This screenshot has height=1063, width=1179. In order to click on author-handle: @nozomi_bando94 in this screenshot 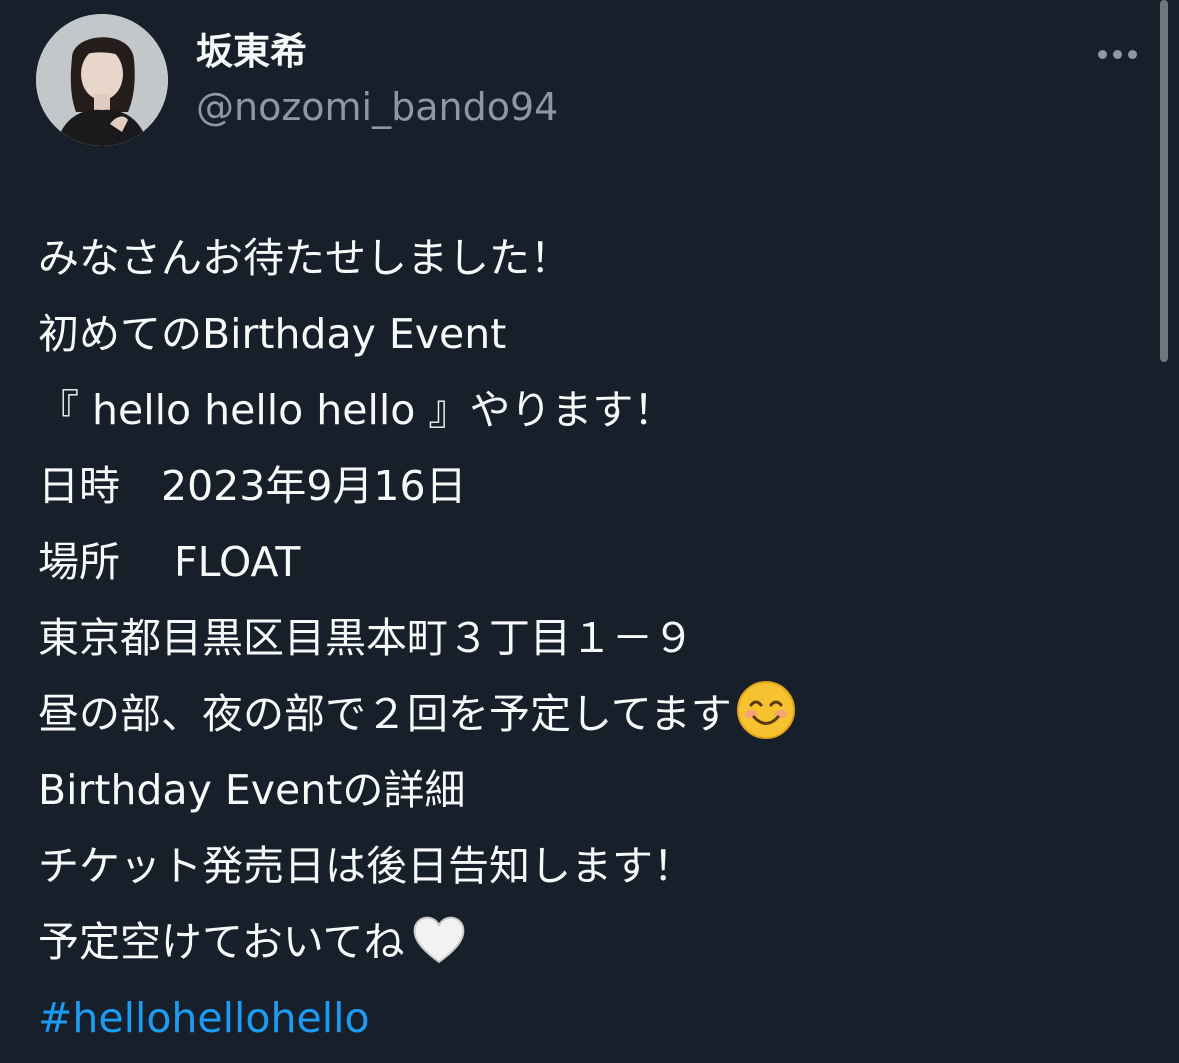, I will do `click(377, 107)`.